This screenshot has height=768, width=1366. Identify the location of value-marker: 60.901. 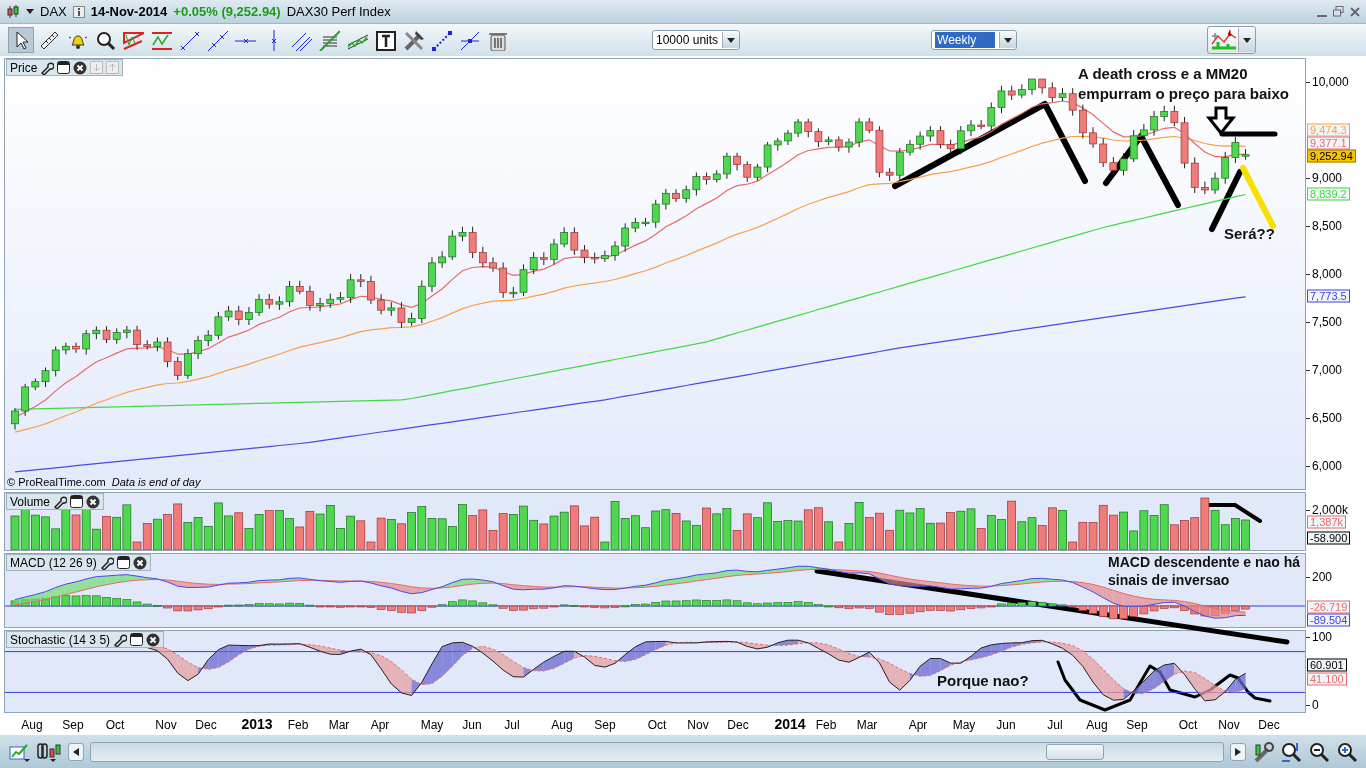
(1327, 665).